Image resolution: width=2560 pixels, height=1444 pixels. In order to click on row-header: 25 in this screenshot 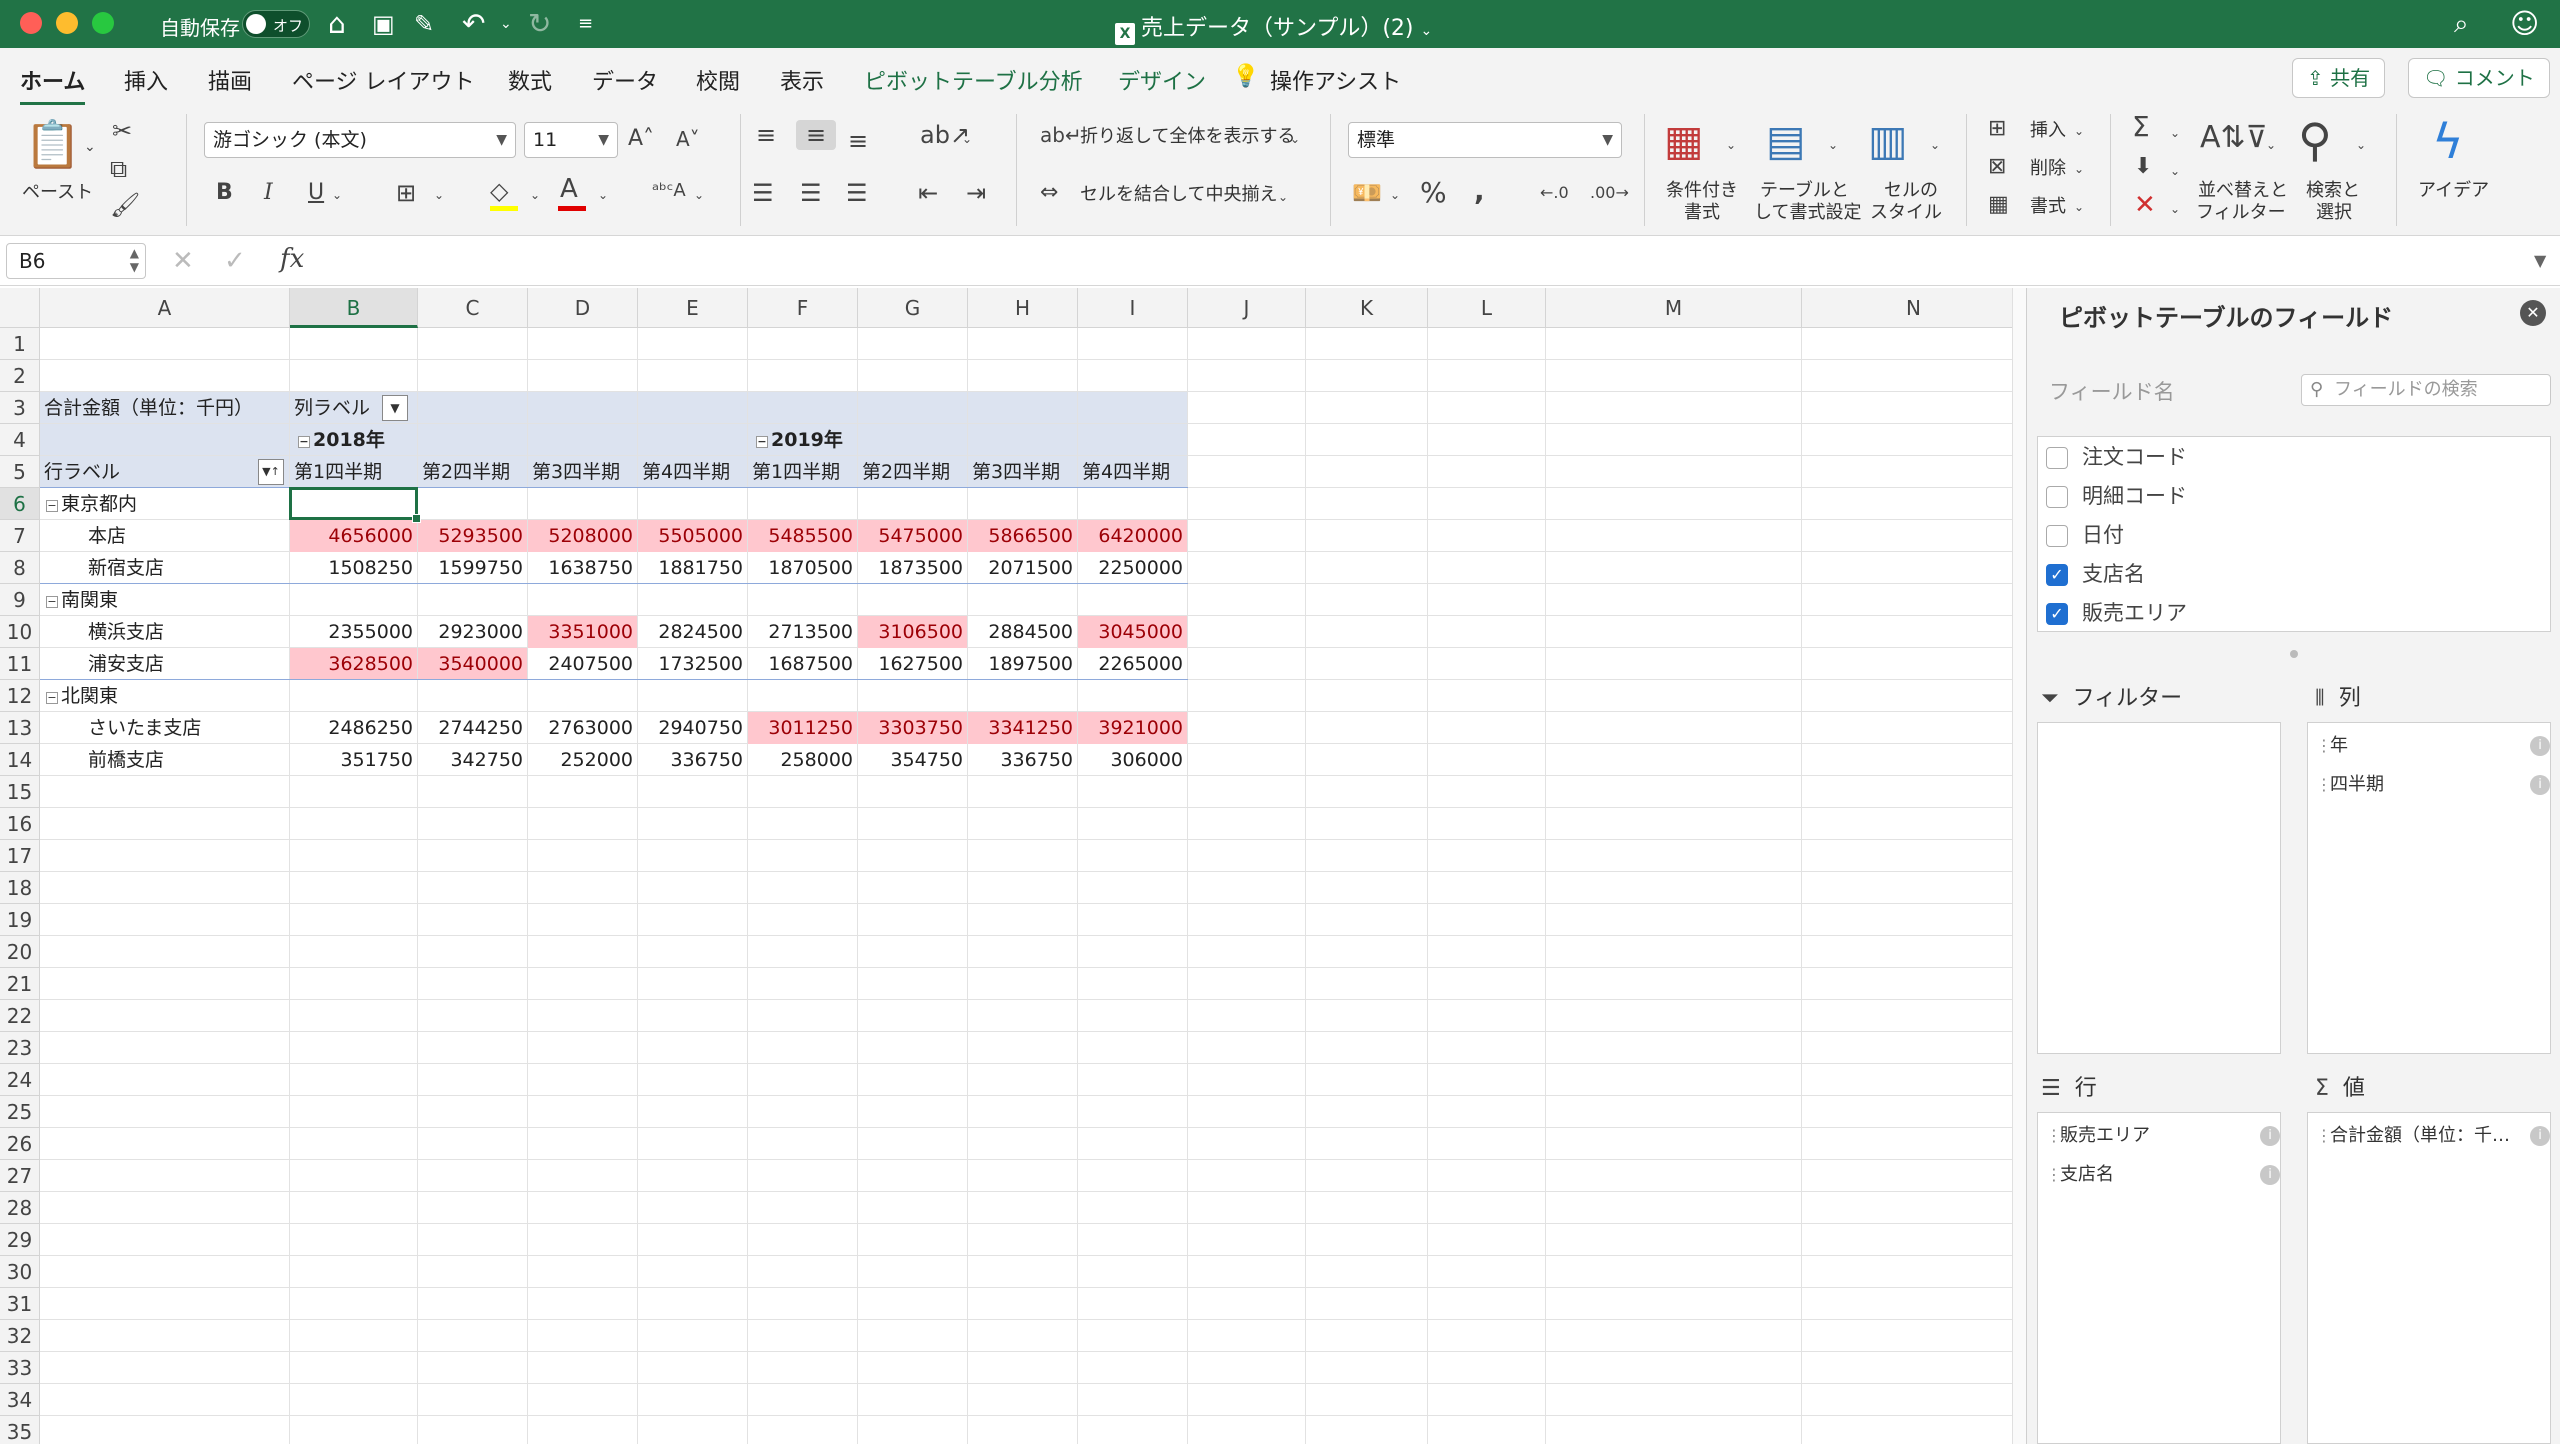, I will do `click(20, 1112)`.